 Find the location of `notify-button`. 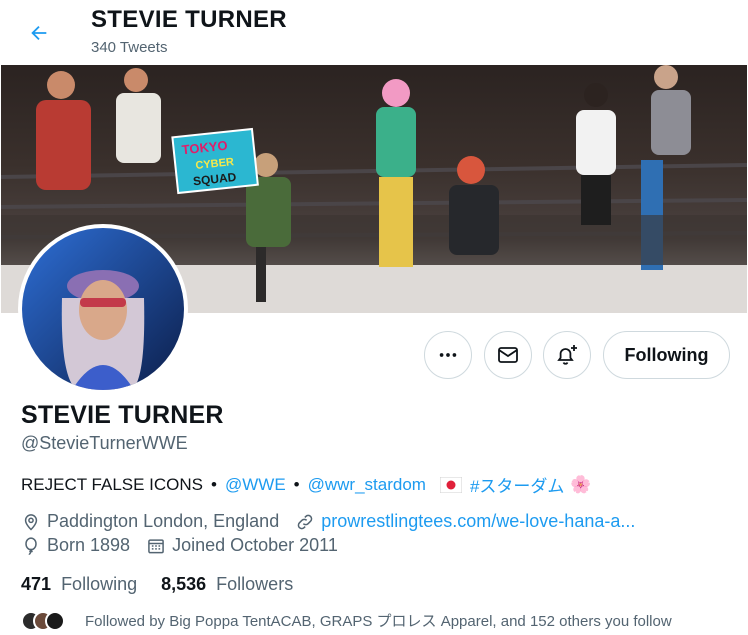

notify-button is located at coordinates (567, 355).